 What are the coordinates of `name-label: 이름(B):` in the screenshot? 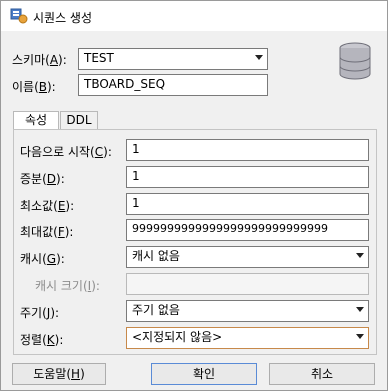 It's located at (34, 87).